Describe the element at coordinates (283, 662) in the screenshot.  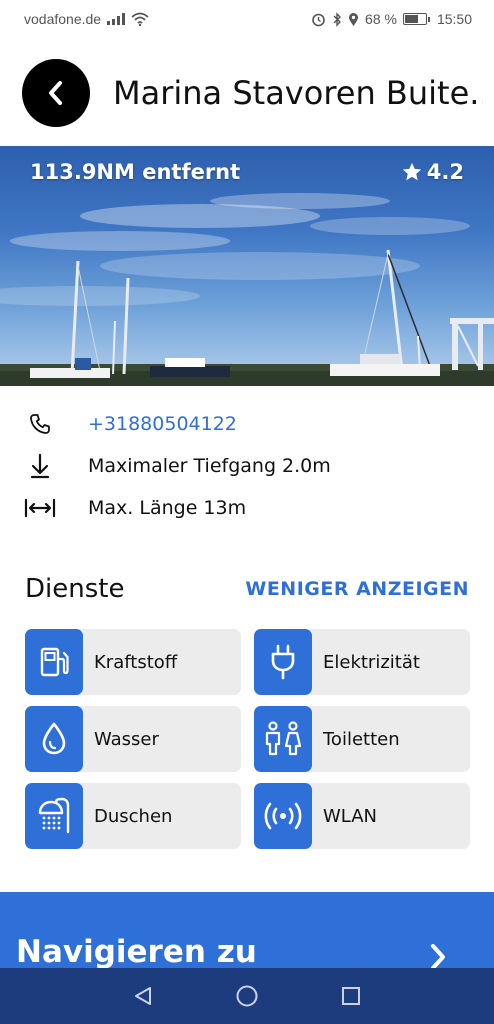
I see `plug-icon` at that location.